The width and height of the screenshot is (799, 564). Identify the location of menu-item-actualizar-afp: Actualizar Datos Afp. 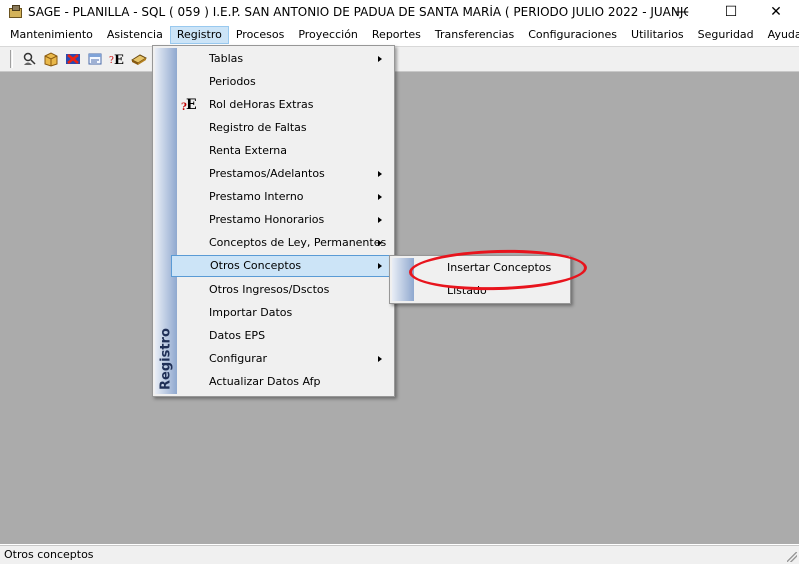
(284, 382).